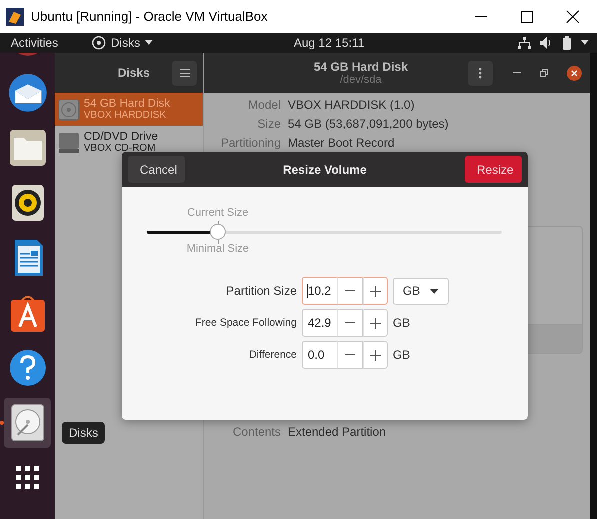  I want to click on dialog-title: Resize Volume, so click(325, 169).